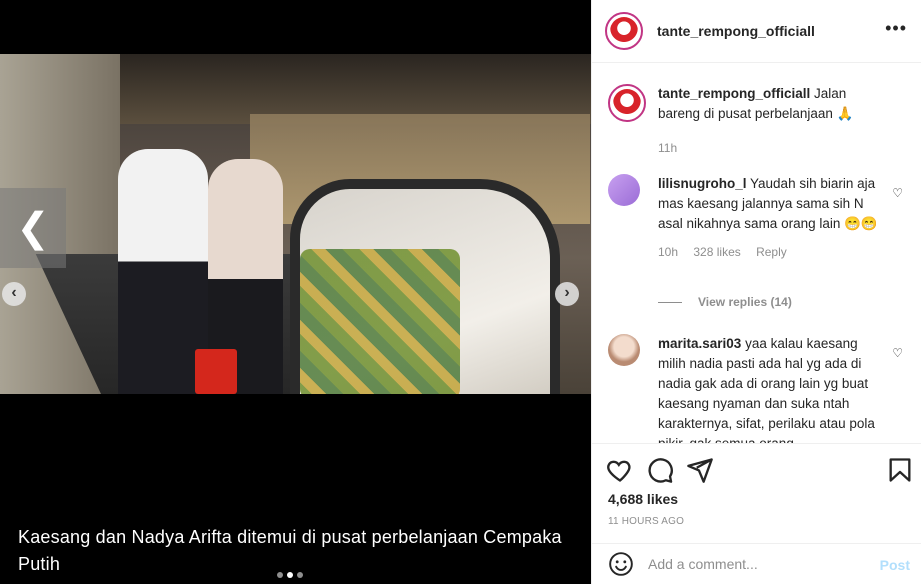 The width and height of the screenshot is (921, 584). Describe the element at coordinates (736, 31) in the screenshot. I see `author-username: tante_rempong_officiall` at that location.